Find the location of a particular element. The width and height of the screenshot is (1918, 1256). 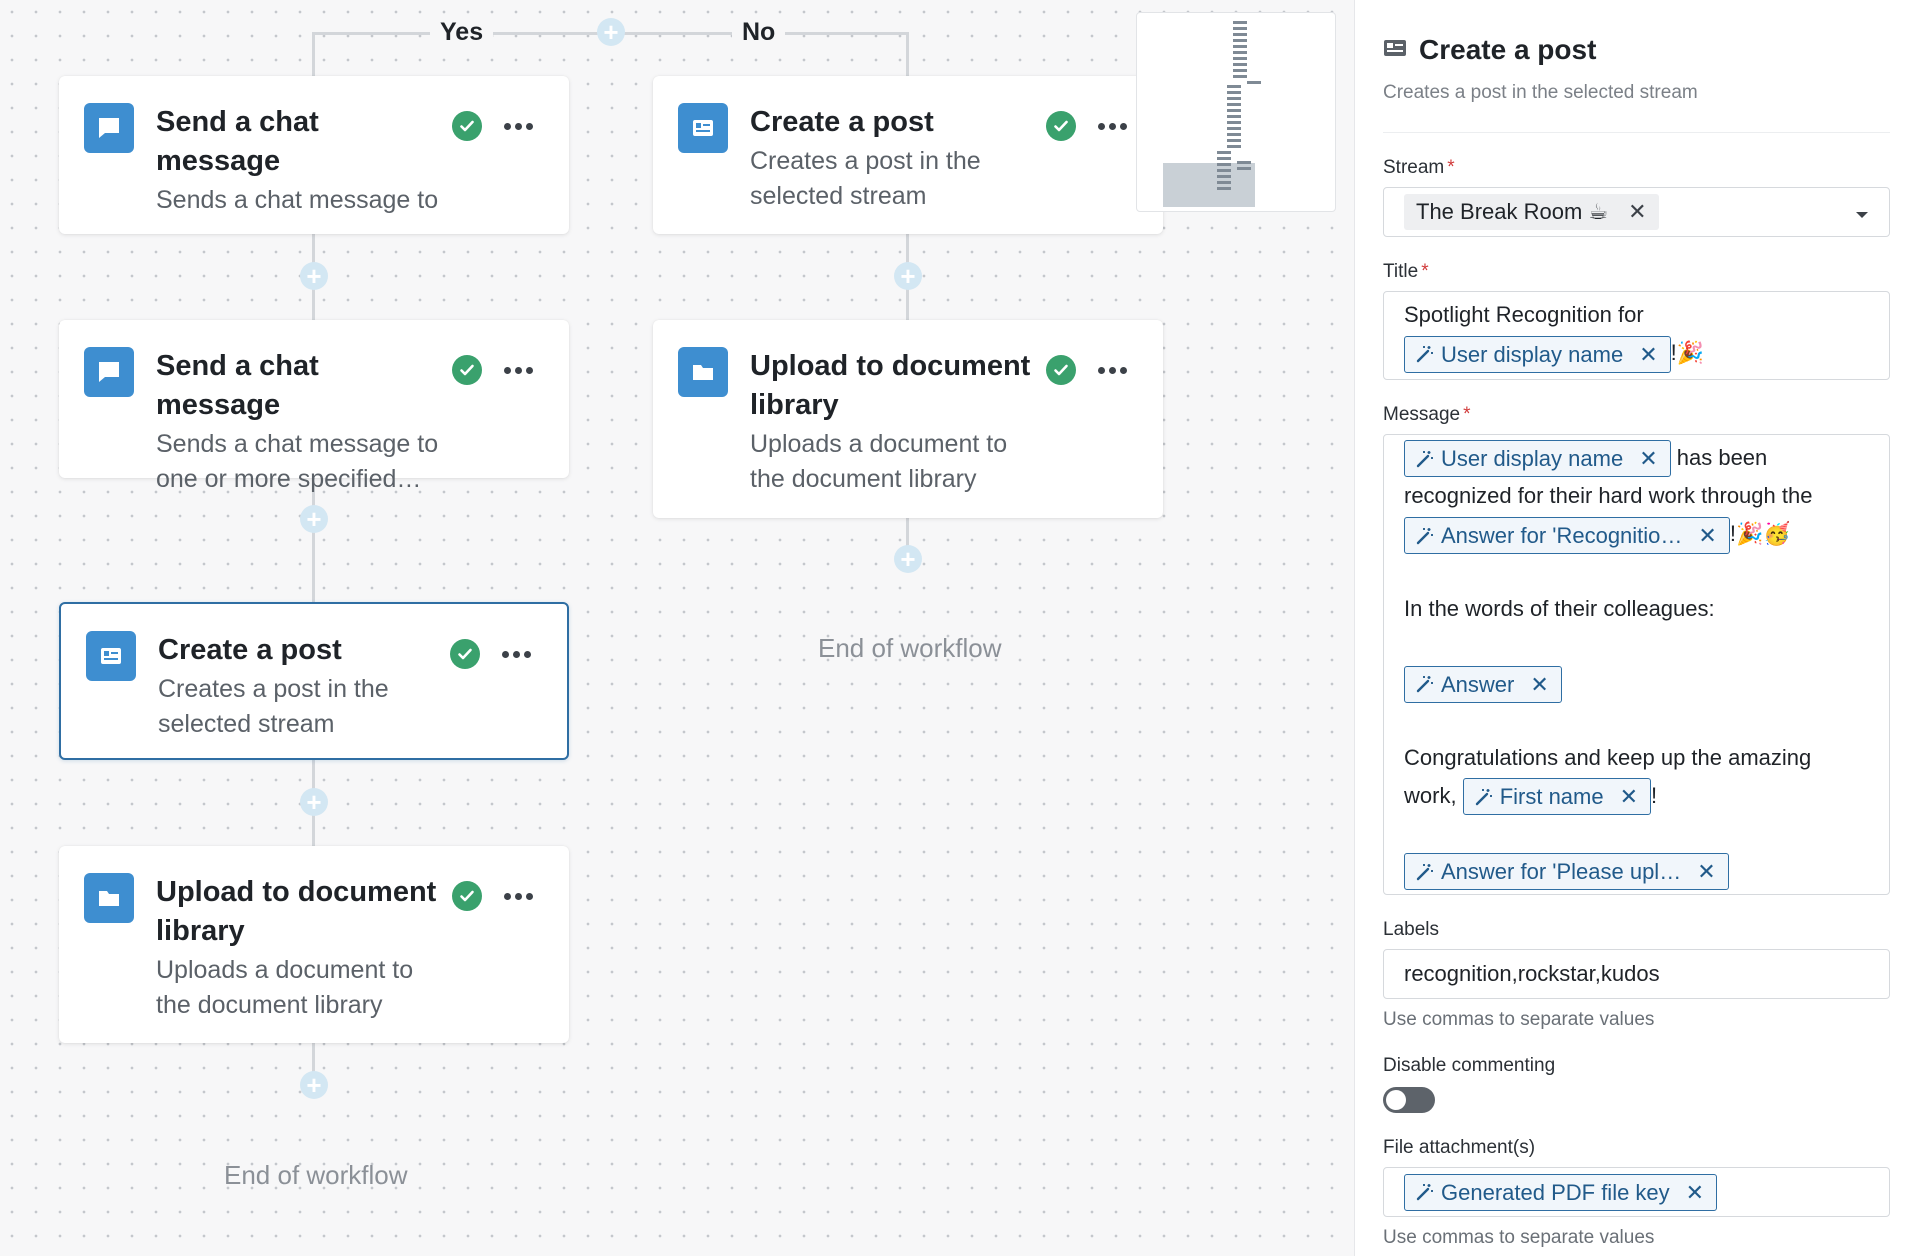

labels-value: recognition,rockstar,kudos is located at coordinates (1532, 974).